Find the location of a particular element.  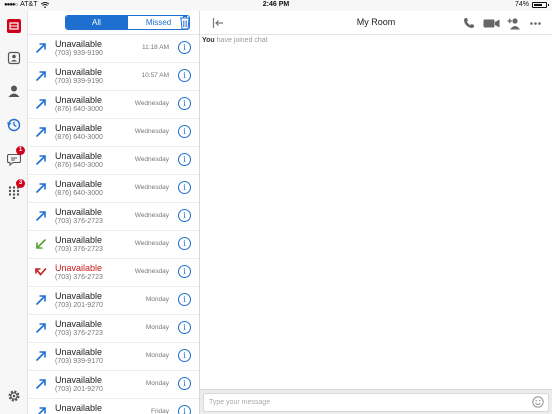

call-time: 11:18 AM is located at coordinates (155, 47).